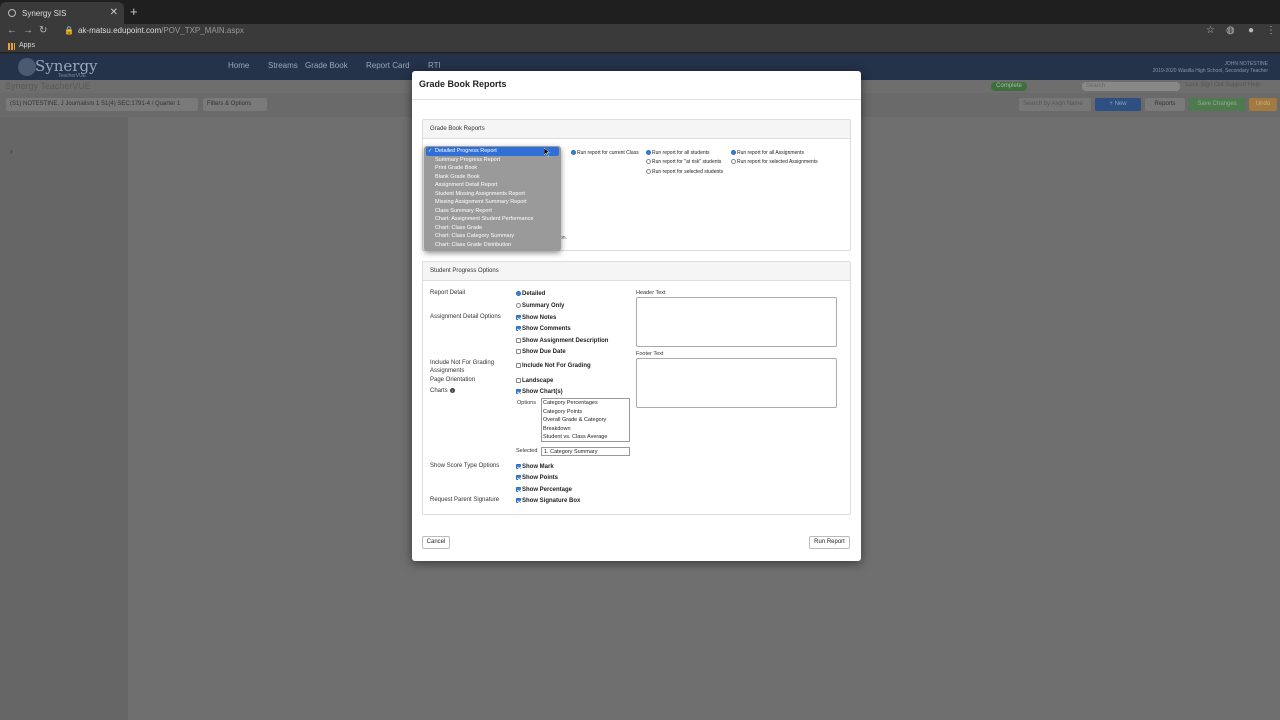  I want to click on run-all-students-option: Run report for all students, so click(678, 153).